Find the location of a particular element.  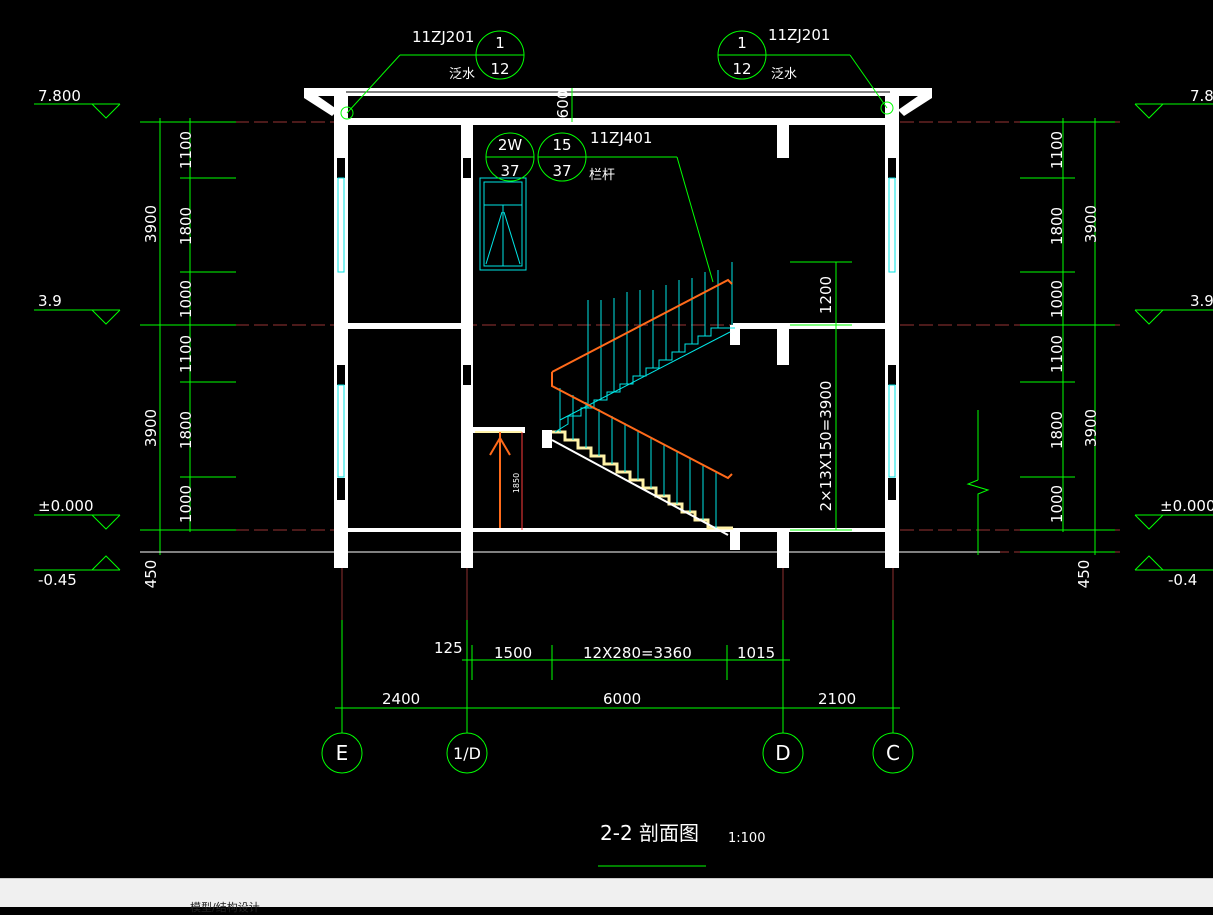

callout-rail-b-ref: 11ZJ401 is located at coordinates (621, 138).